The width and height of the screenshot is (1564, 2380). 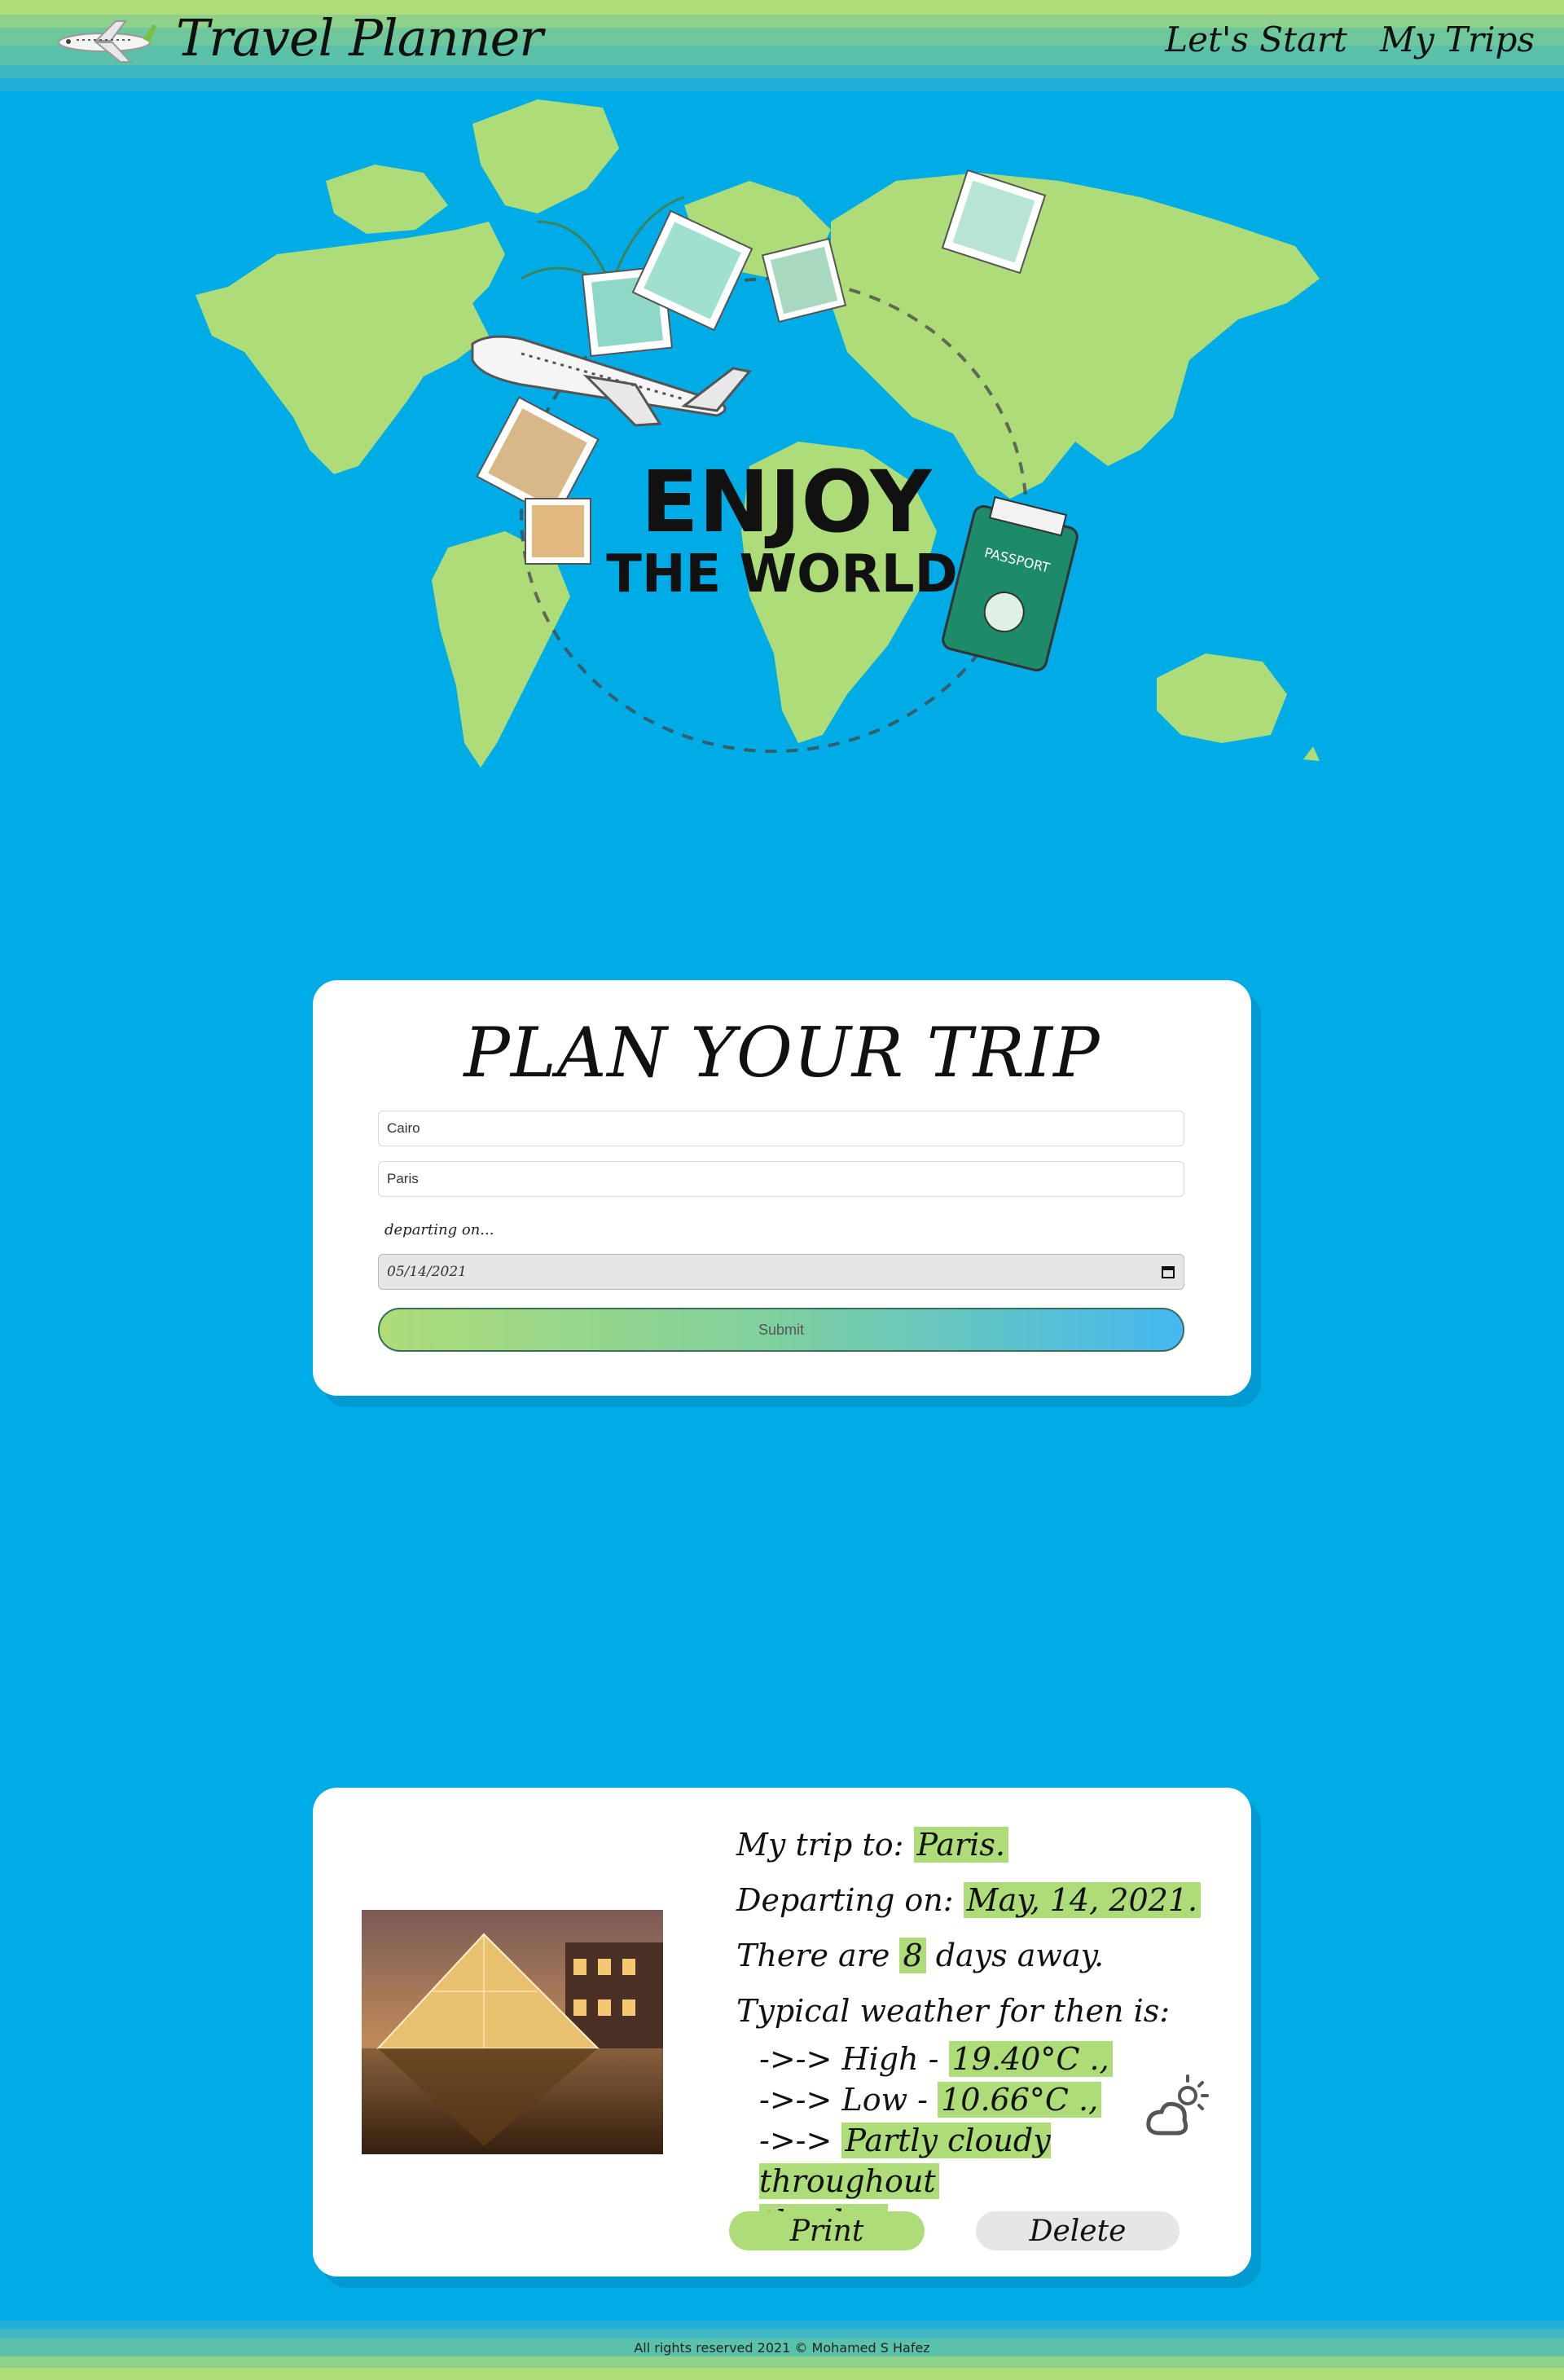 What do you see at coordinates (845, 1900) in the screenshot?
I see `departing-on-label: Departing on:` at bounding box center [845, 1900].